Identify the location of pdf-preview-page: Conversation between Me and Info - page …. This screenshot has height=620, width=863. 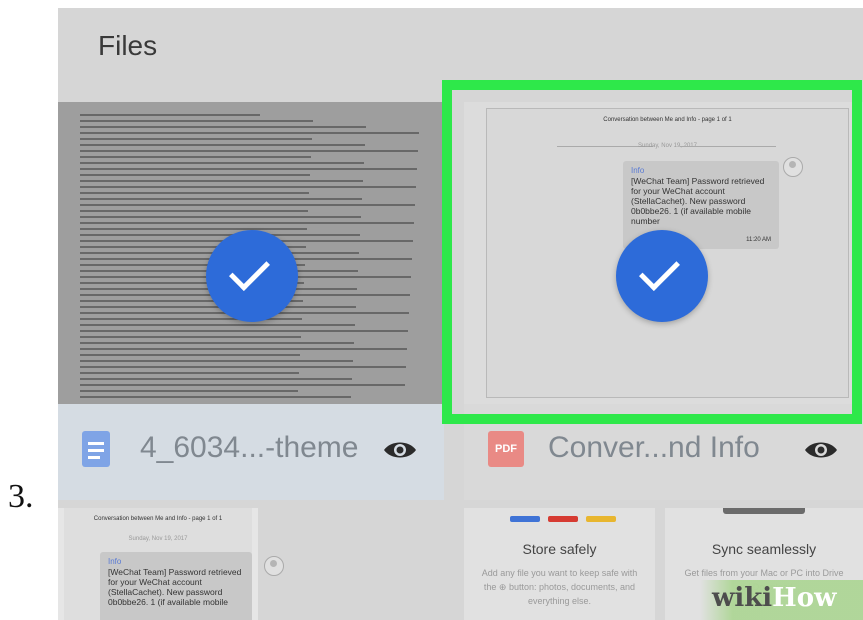
(174, 564).